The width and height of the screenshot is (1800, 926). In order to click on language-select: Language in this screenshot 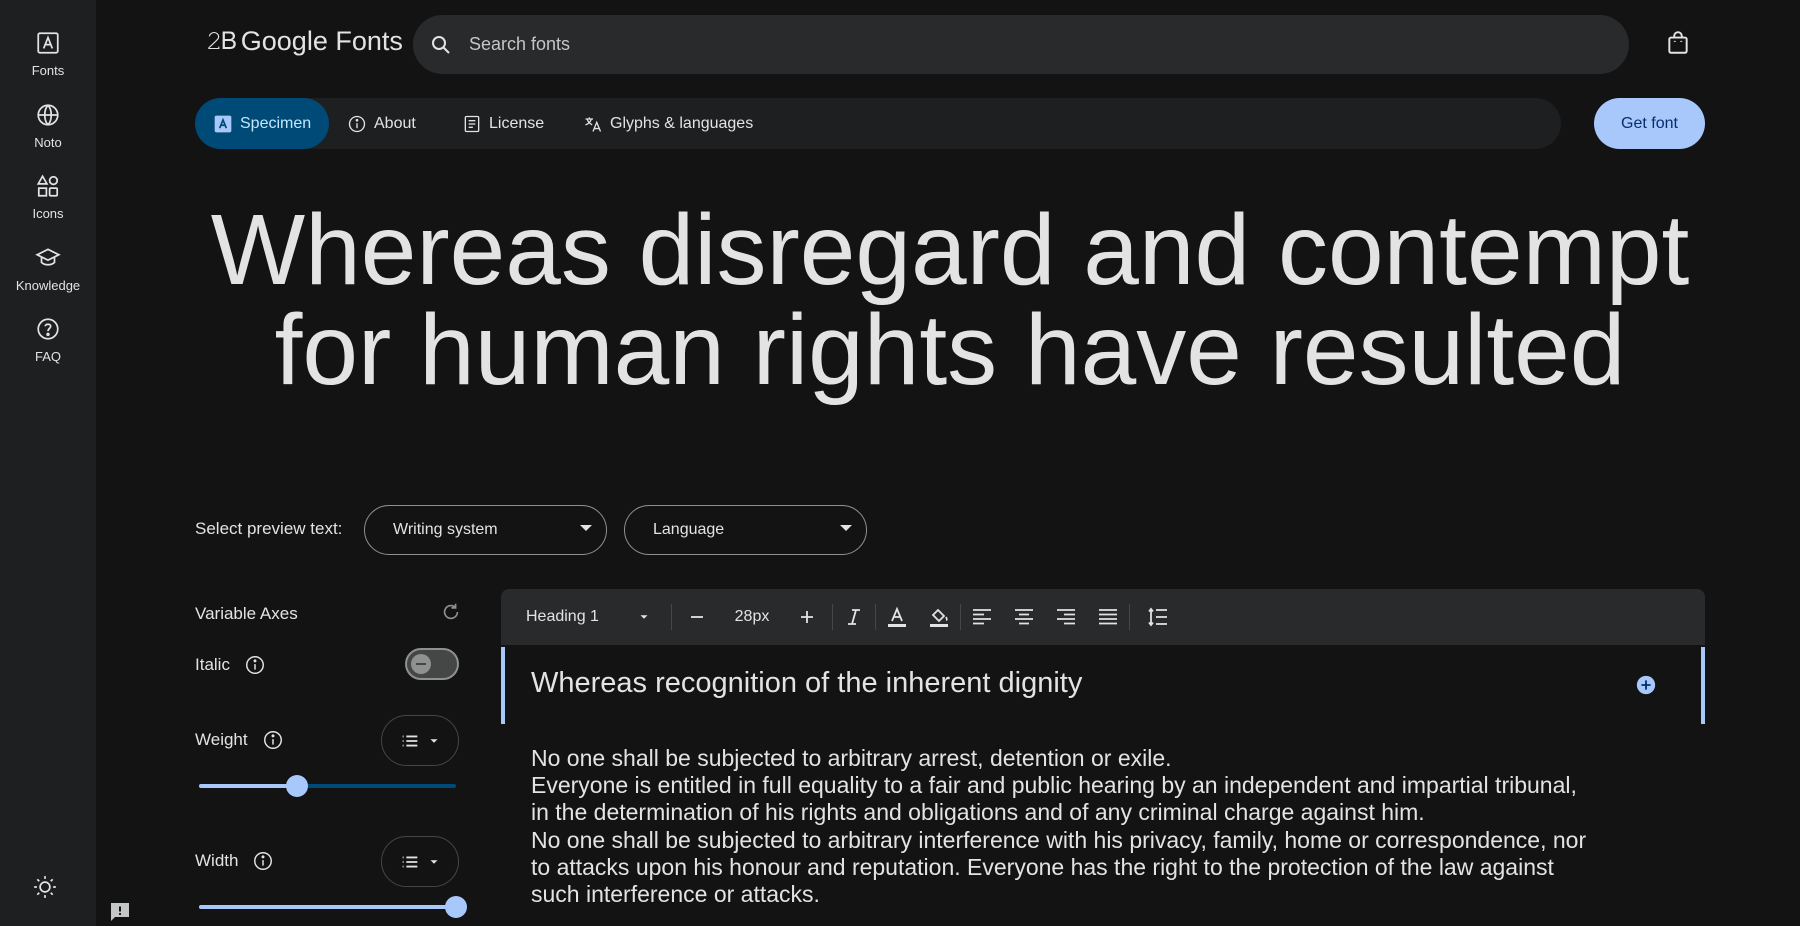, I will do `click(745, 530)`.